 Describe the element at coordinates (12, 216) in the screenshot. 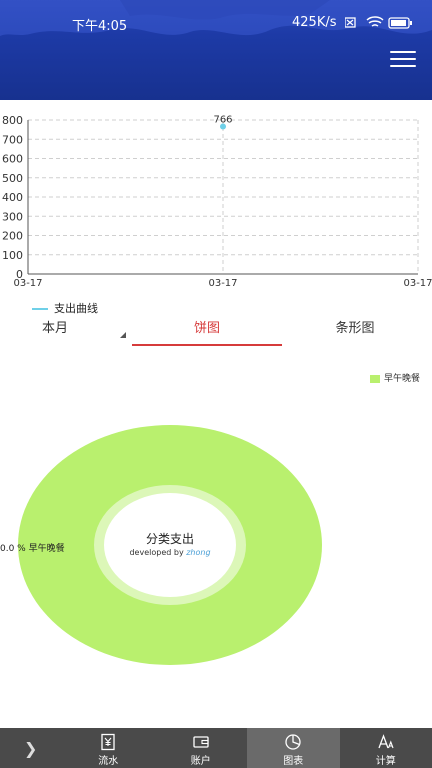

I see `y-tick-label: 300` at that location.